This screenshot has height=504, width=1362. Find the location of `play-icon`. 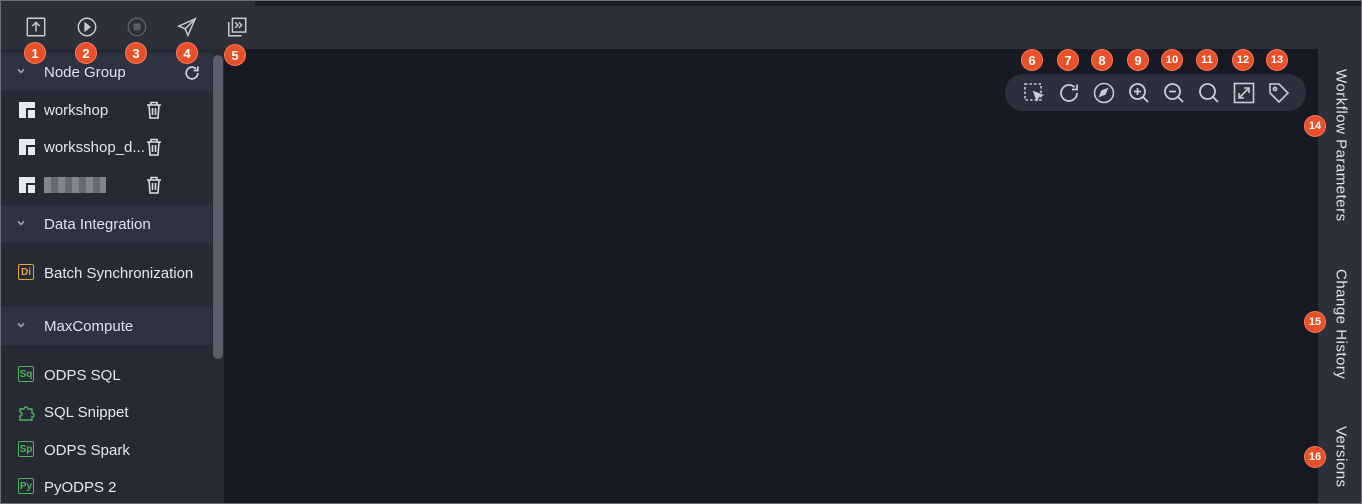

play-icon is located at coordinates (87, 27).